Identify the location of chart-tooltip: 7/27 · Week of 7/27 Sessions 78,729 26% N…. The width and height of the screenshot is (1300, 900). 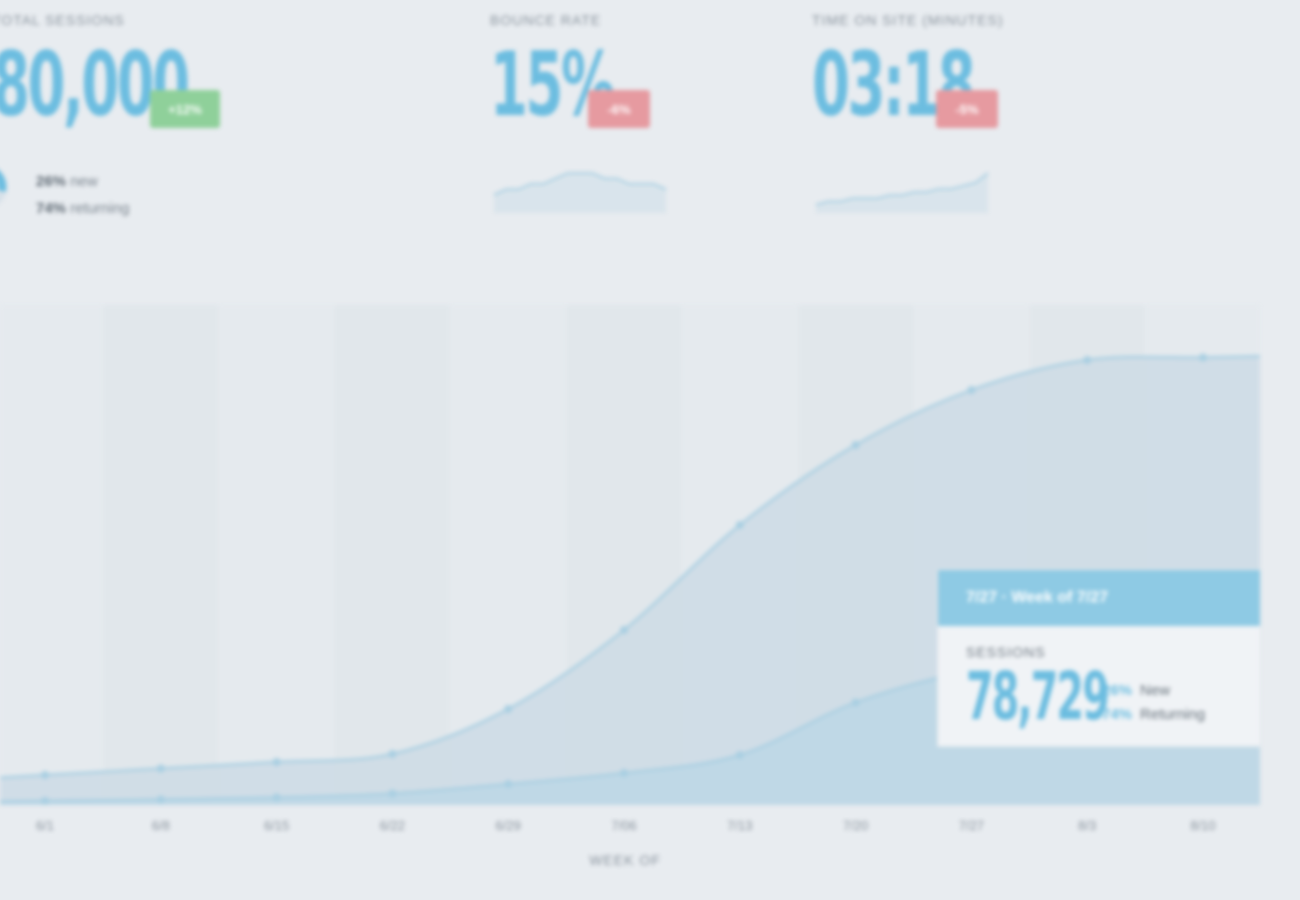
(1099, 658).